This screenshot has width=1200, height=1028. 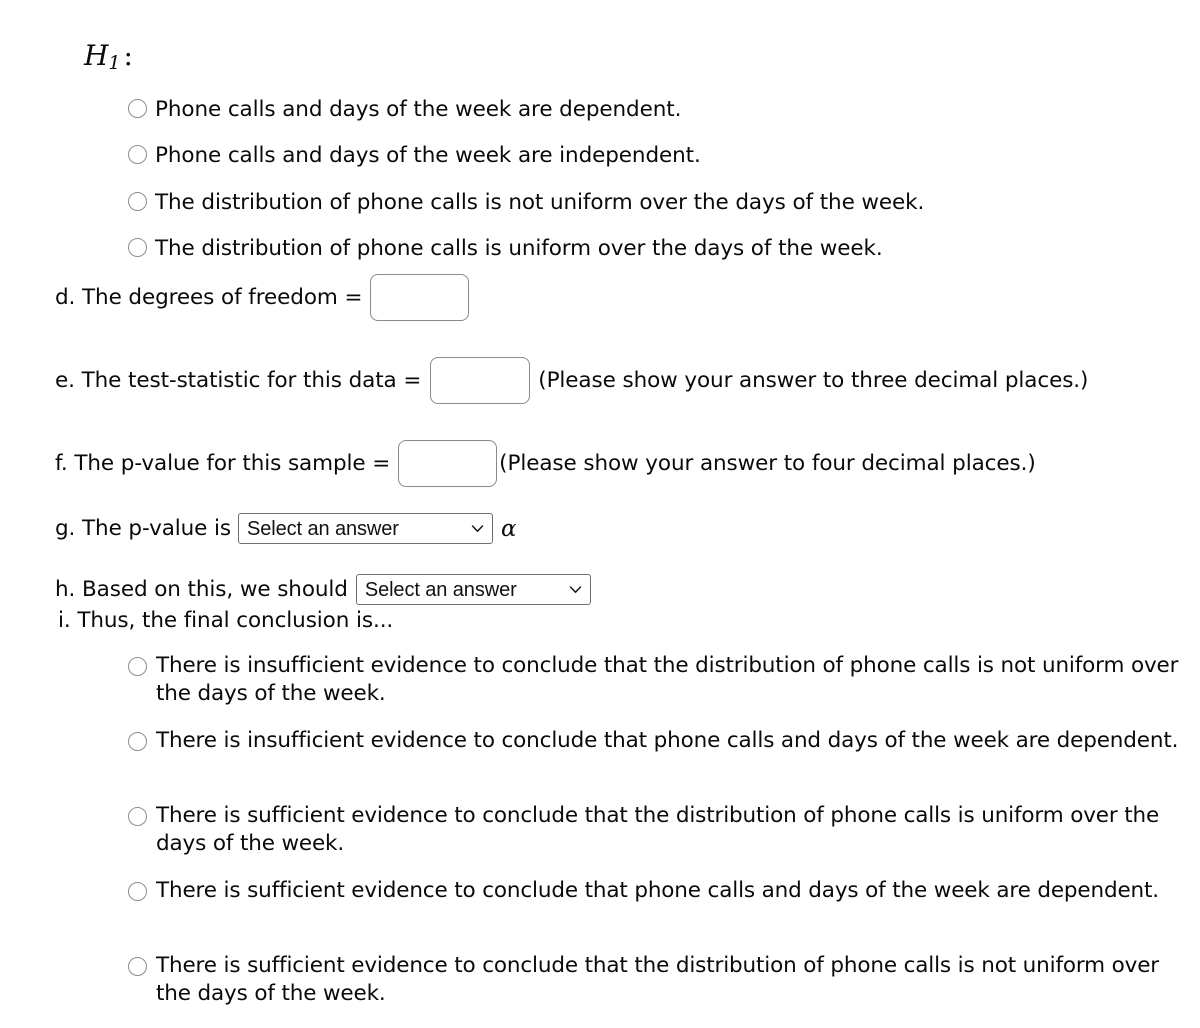 I want to click on question-item-d: d. The degrees of freedom =, so click(x=262, y=297).